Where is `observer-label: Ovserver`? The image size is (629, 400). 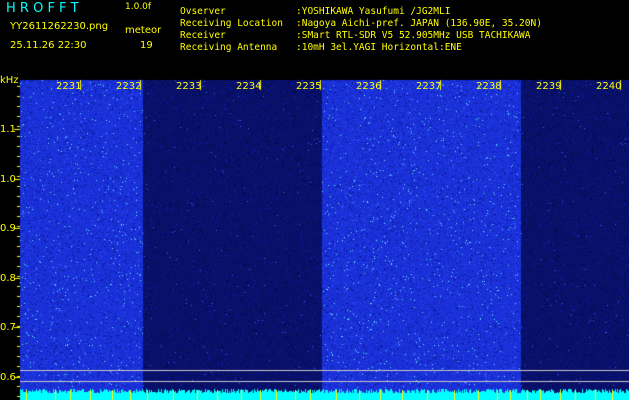 observer-label: Ovserver is located at coordinates (203, 11).